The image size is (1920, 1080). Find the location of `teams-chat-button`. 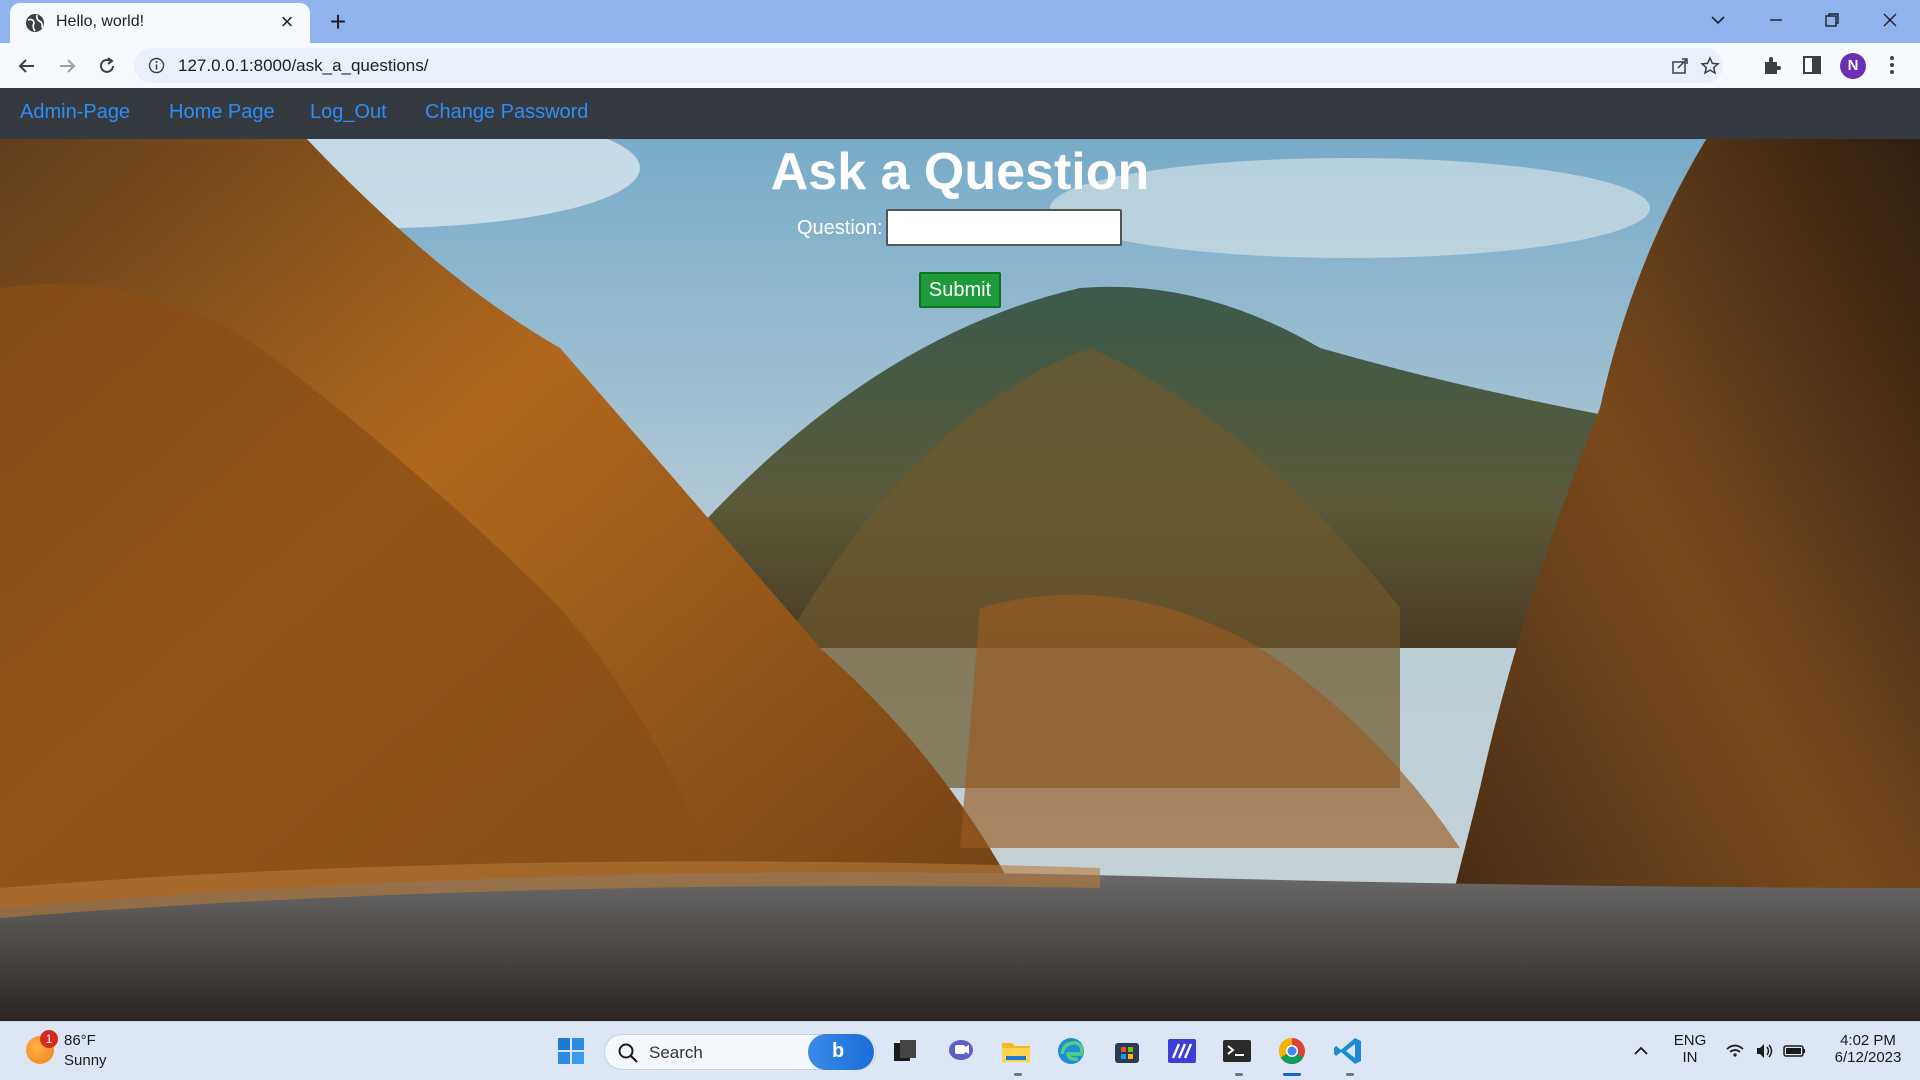

teams-chat-button is located at coordinates (961, 1051).